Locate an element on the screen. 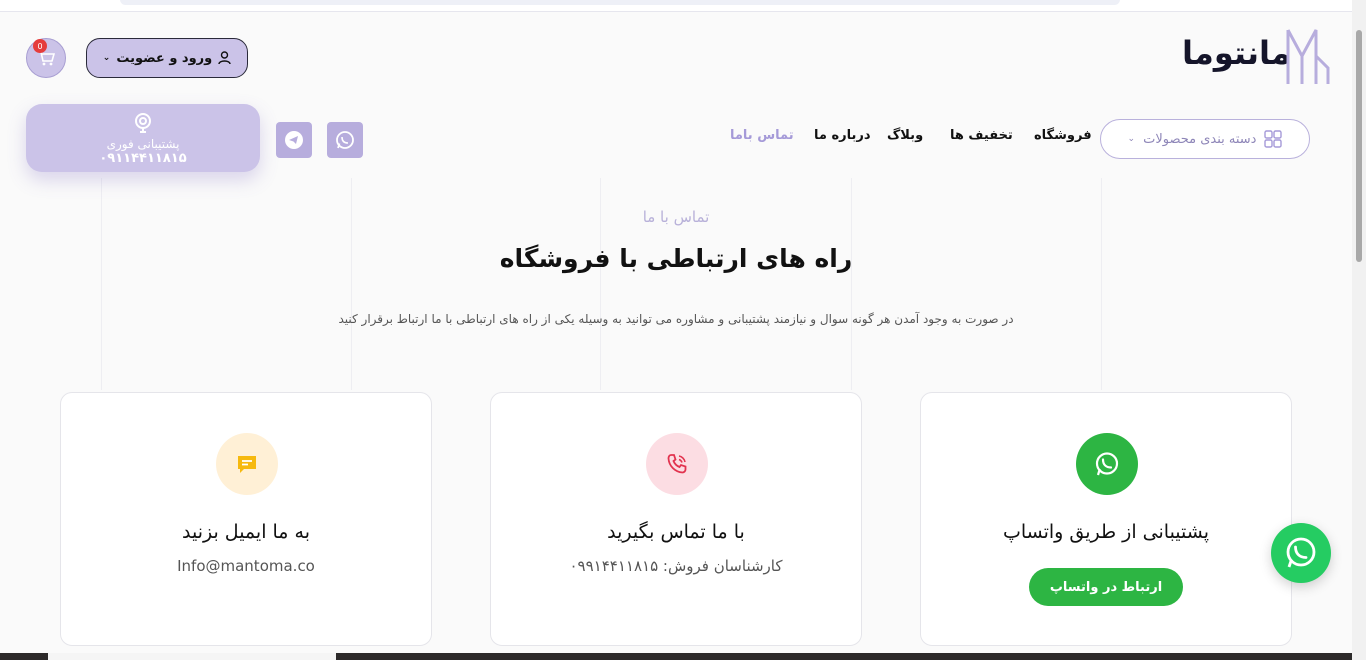 This screenshot has height=660, width=1366. sales-phone: کارشناسان فروش: ۰۹۹۱۴۴۱۱۸۱۵ is located at coordinates (676, 566).